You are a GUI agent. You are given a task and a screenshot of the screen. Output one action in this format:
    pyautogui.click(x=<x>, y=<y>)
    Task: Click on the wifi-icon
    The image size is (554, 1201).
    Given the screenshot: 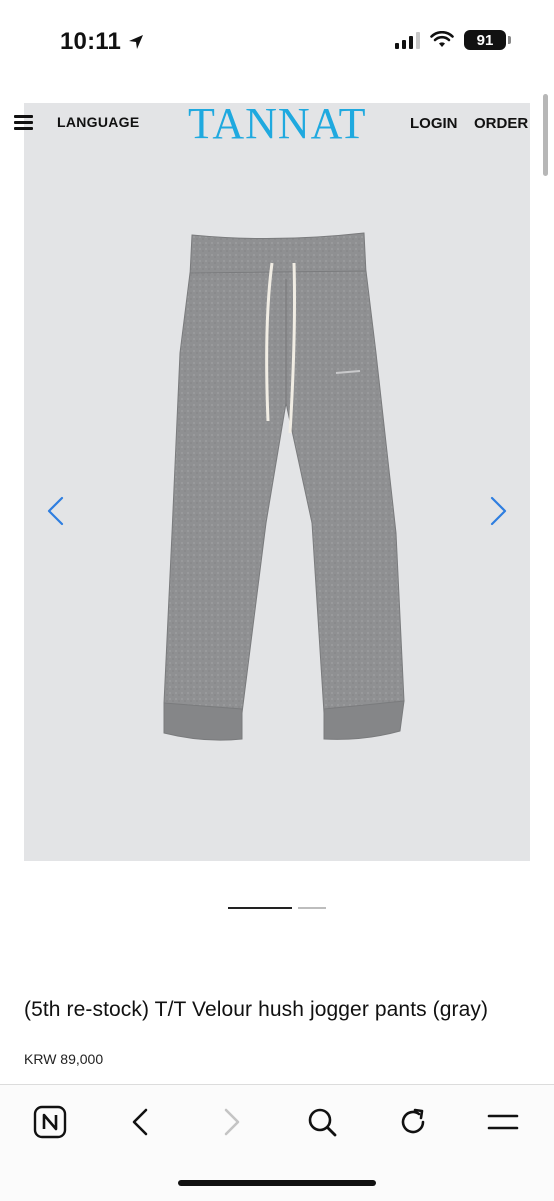 What is the action you would take?
    pyautogui.click(x=442, y=39)
    